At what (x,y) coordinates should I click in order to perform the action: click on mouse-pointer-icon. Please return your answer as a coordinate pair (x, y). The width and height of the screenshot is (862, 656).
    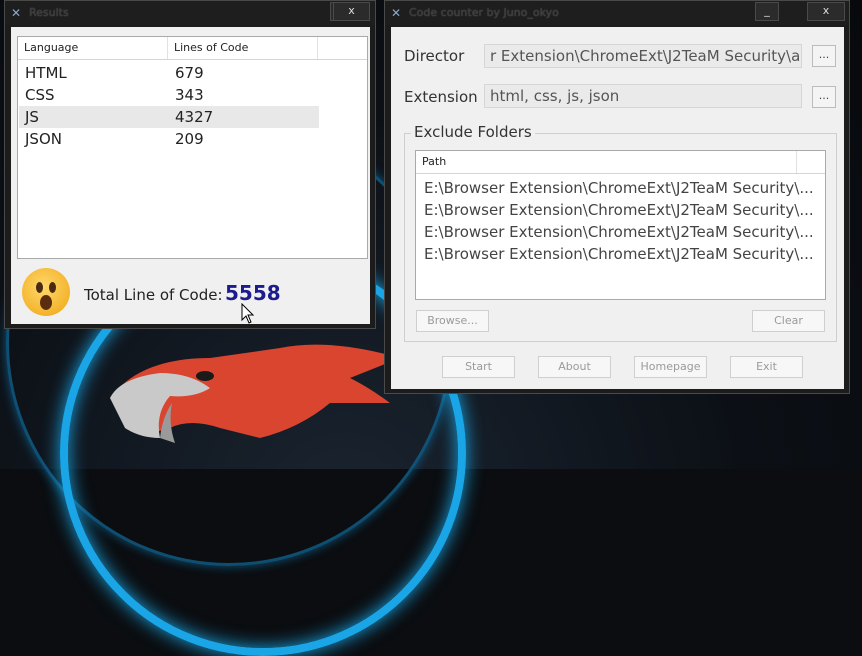
    Looking at the image, I should click on (248, 313).